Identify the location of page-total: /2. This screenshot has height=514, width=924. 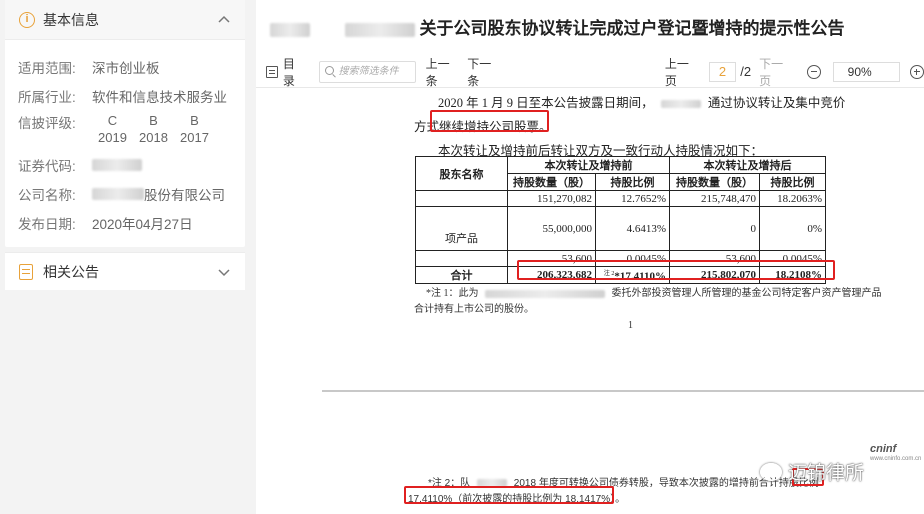
(746, 71).